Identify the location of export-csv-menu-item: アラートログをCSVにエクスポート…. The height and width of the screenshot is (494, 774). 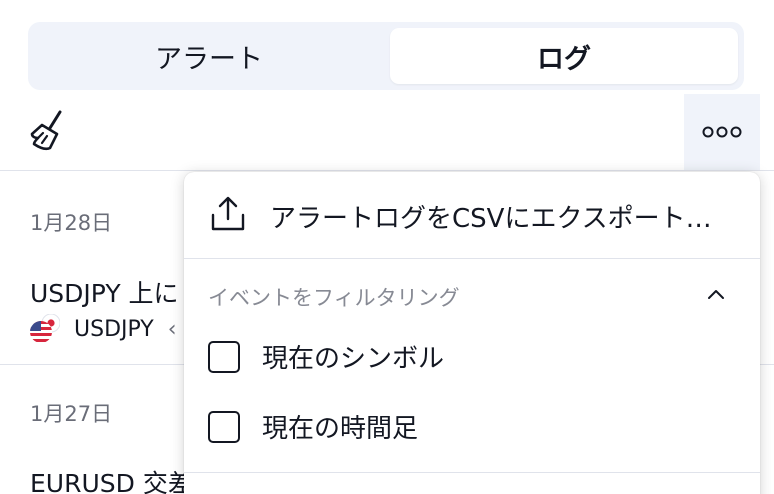
(472, 215).